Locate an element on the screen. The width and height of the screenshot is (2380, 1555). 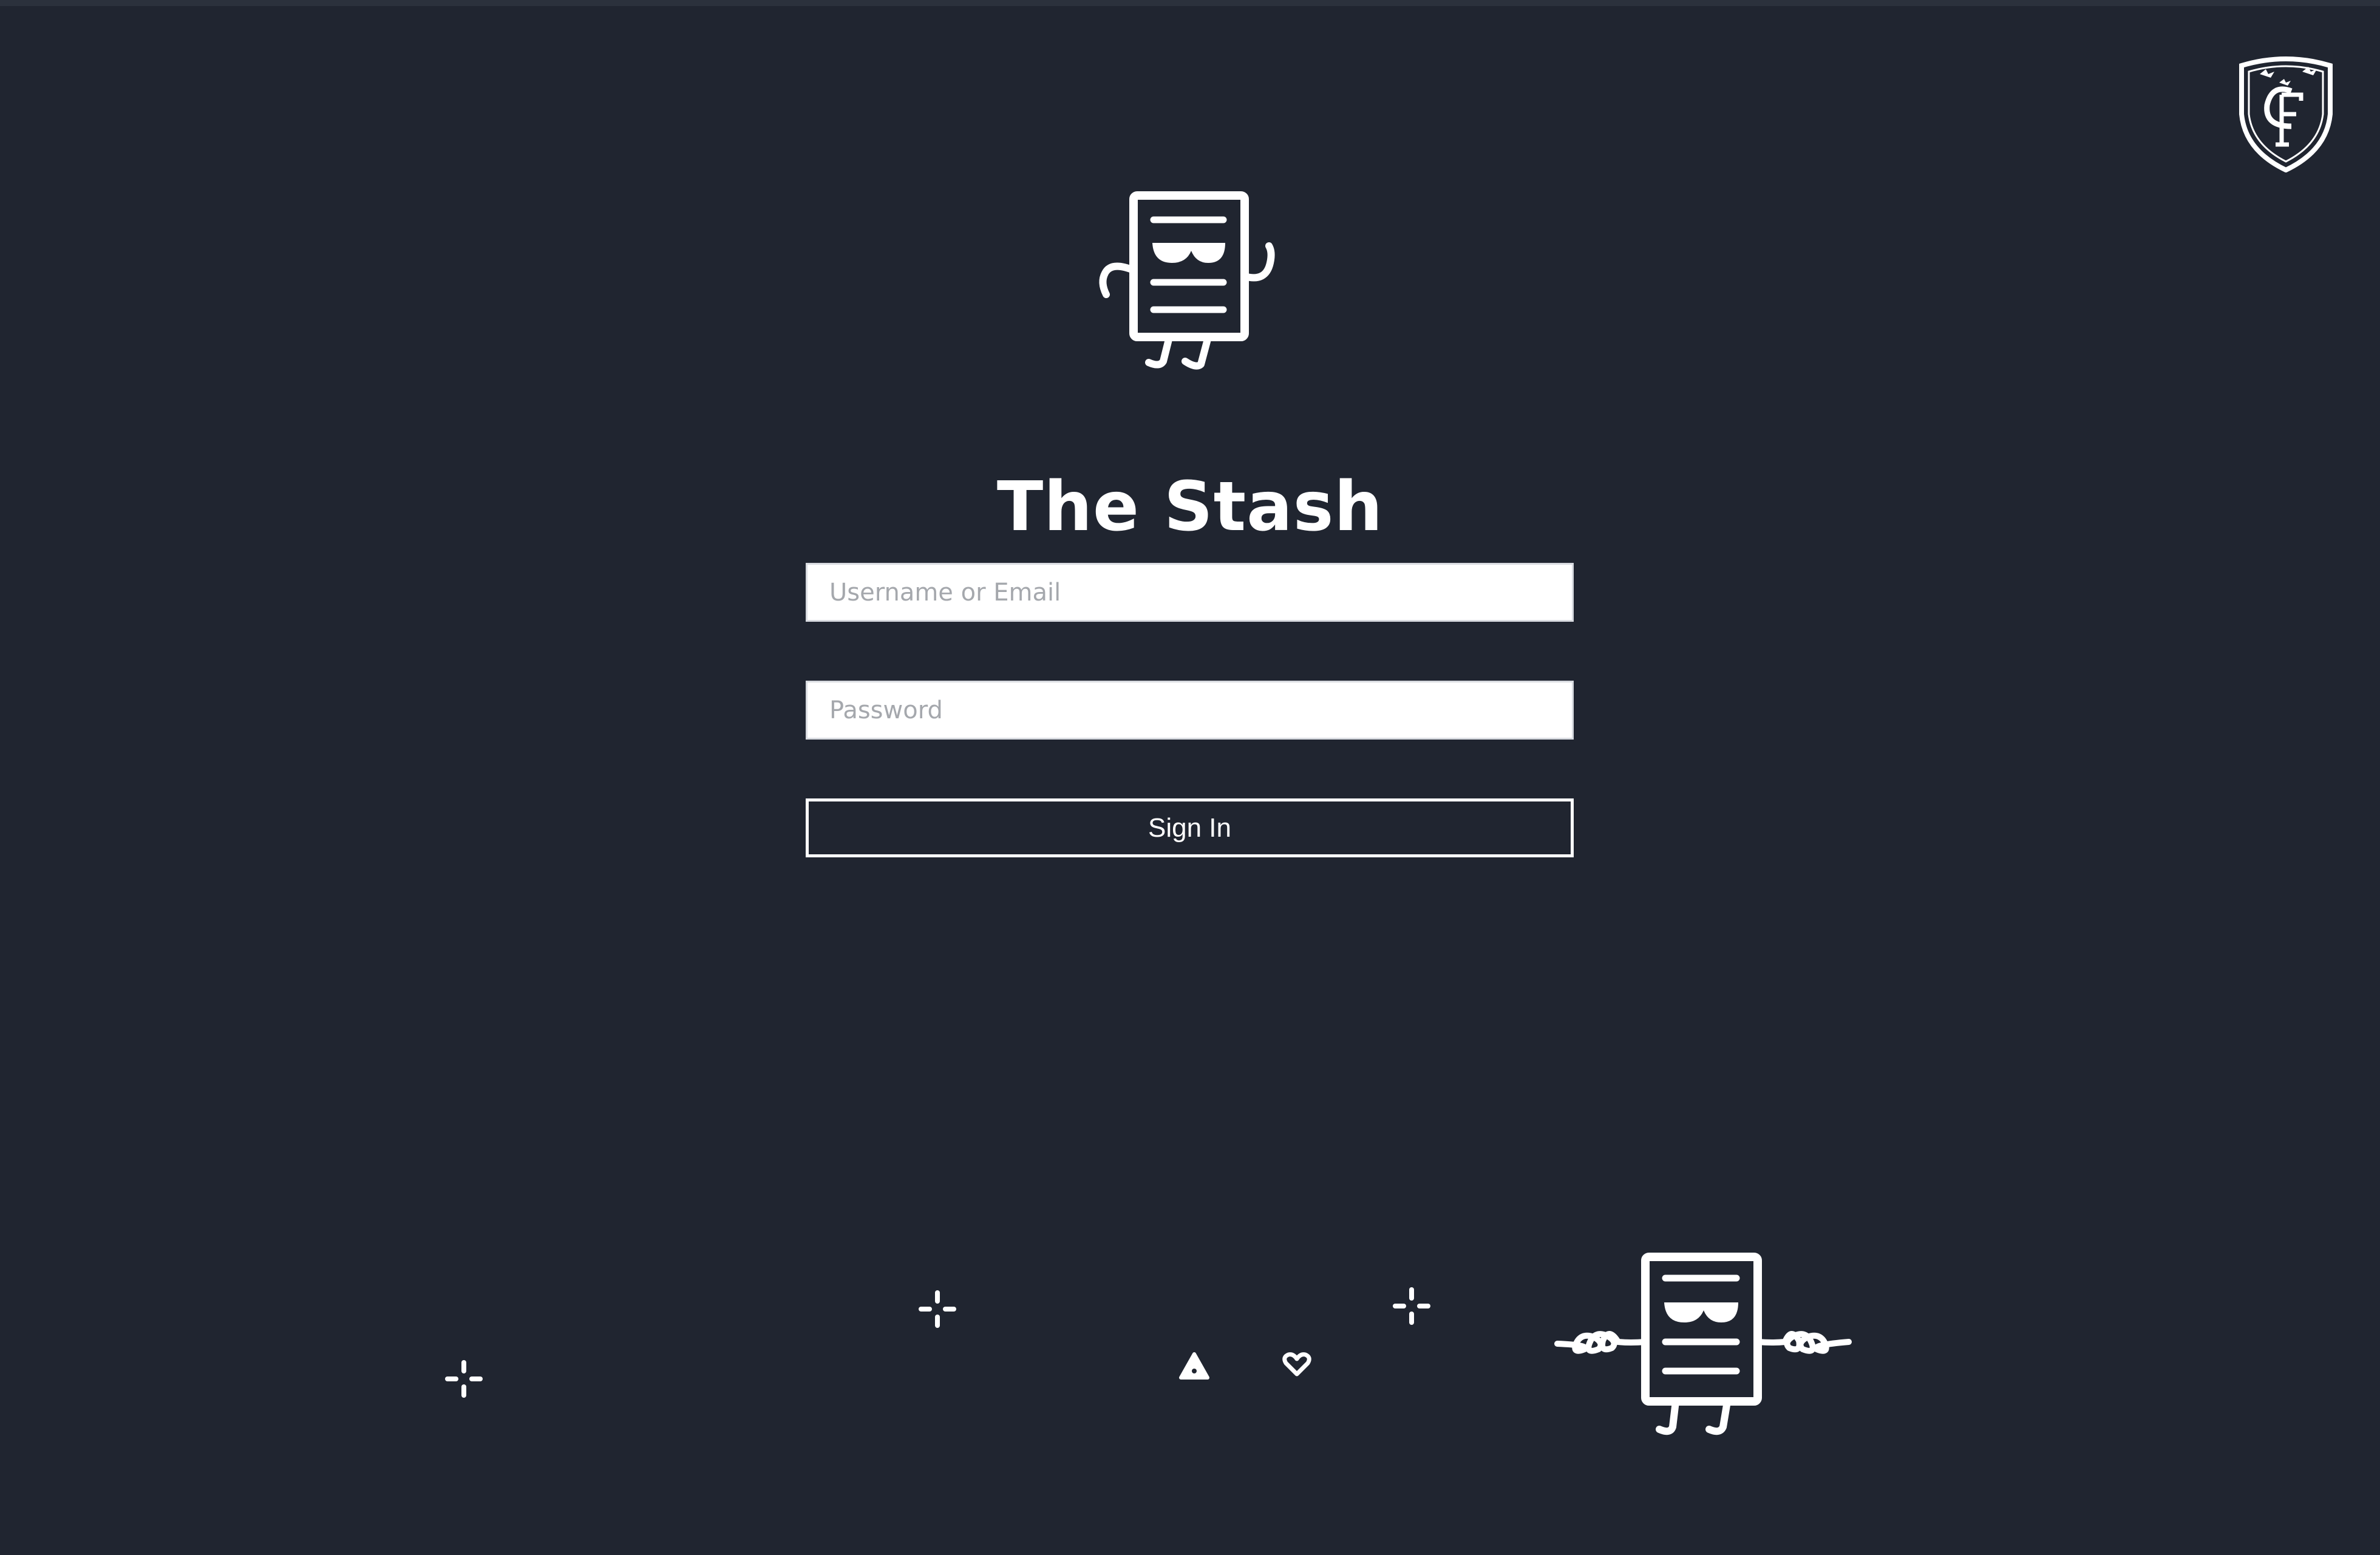
username-input is located at coordinates (1190, 592).